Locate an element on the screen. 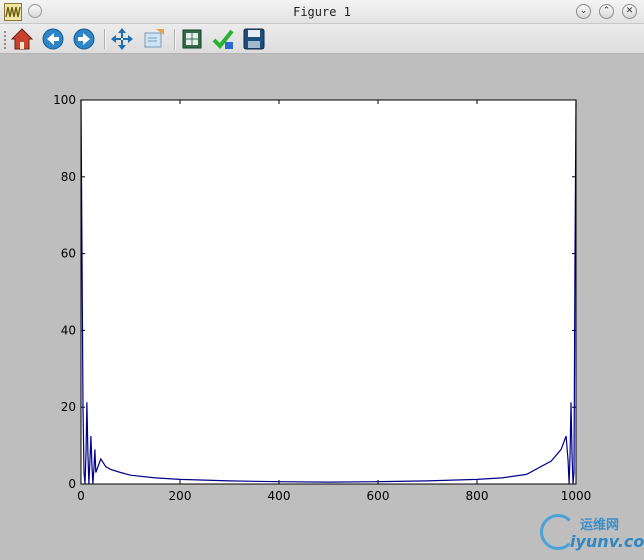  pan-button is located at coordinates (122, 39).